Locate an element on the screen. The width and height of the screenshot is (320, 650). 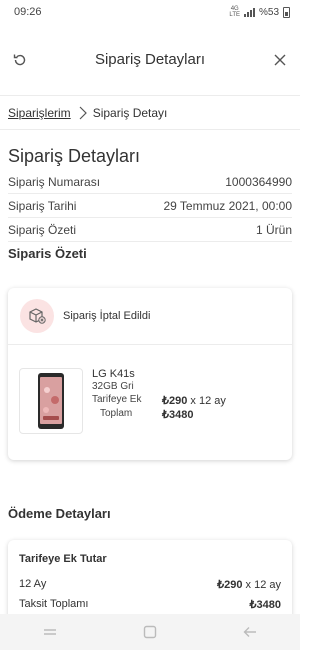
chevron-right-icon is located at coordinates (83, 113).